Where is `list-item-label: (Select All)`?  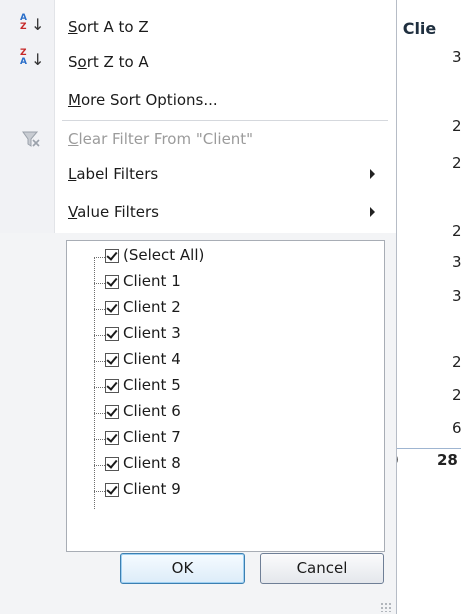 list-item-label: (Select All) is located at coordinates (164, 255).